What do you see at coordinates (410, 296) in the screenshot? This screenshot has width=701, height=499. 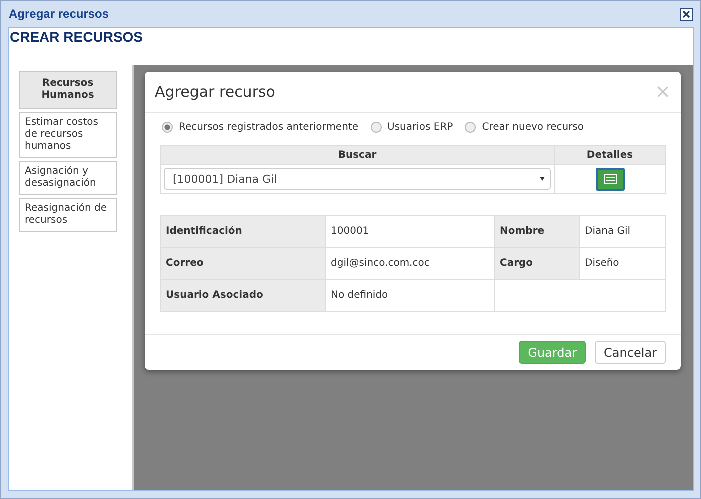 I see `value-cell: No definido` at bounding box center [410, 296].